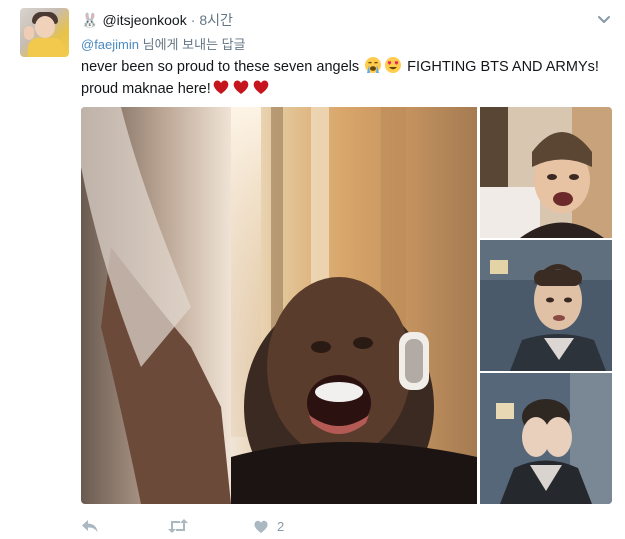 The height and width of the screenshot is (539, 625). I want to click on media-photo-face-in-hands, so click(546, 438).